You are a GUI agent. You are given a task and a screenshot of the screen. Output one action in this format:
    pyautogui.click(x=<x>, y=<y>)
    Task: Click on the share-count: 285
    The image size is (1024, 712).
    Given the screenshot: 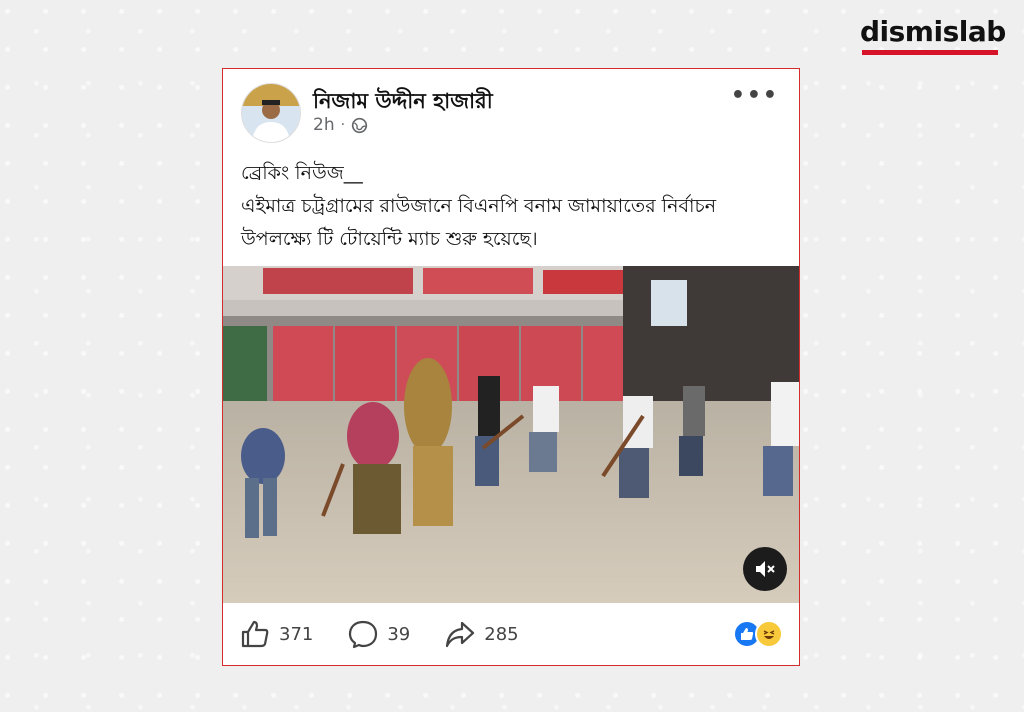 What is the action you would take?
    pyautogui.click(x=501, y=634)
    